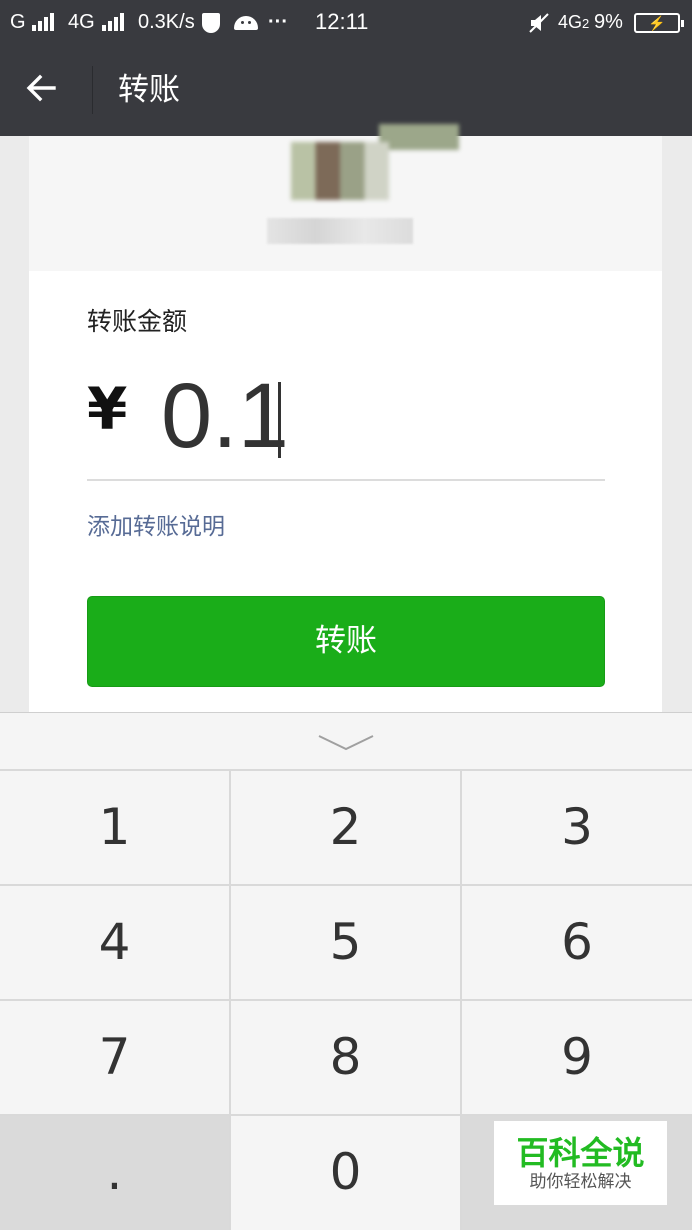 This screenshot has width=692, height=1230. I want to click on payee-name-blurred, so click(340, 231).